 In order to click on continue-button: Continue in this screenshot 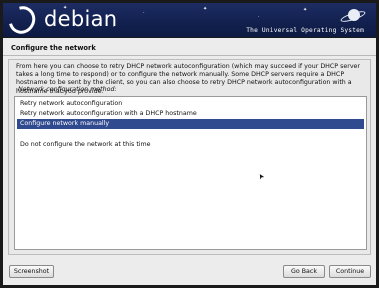, I will do `click(350, 271)`.